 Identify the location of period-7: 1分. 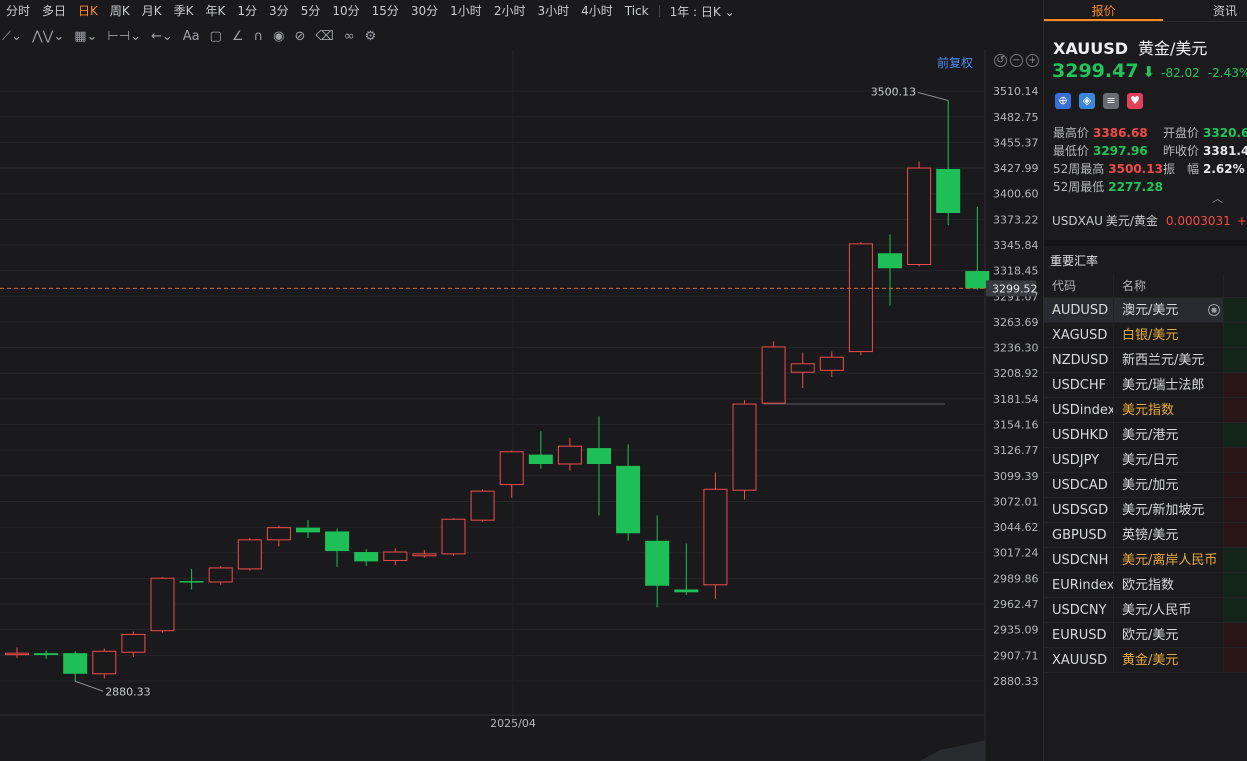
(247, 11).